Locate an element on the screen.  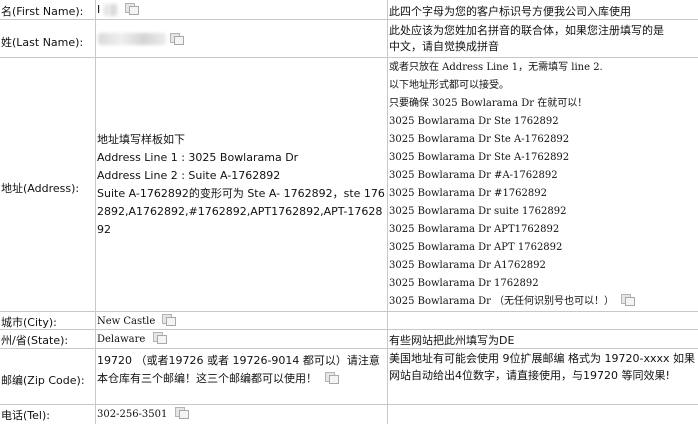
address-label: 地址(Address): is located at coordinates (40, 188).